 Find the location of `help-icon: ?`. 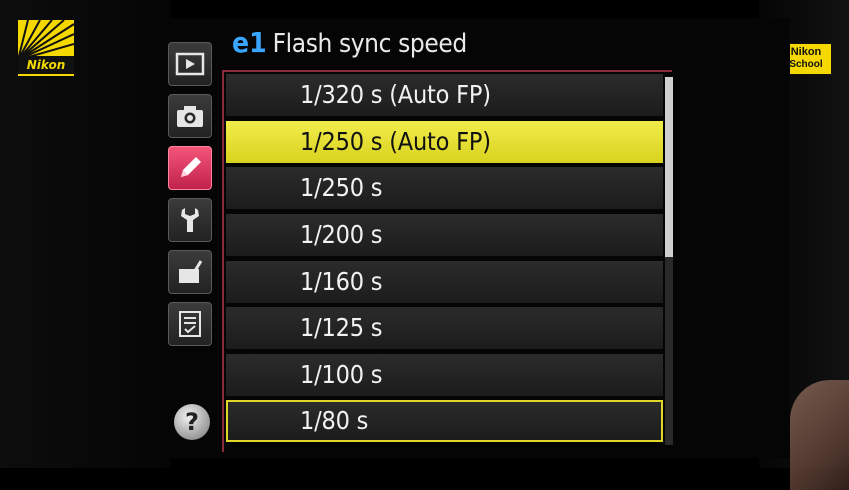

help-icon: ? is located at coordinates (192, 422).